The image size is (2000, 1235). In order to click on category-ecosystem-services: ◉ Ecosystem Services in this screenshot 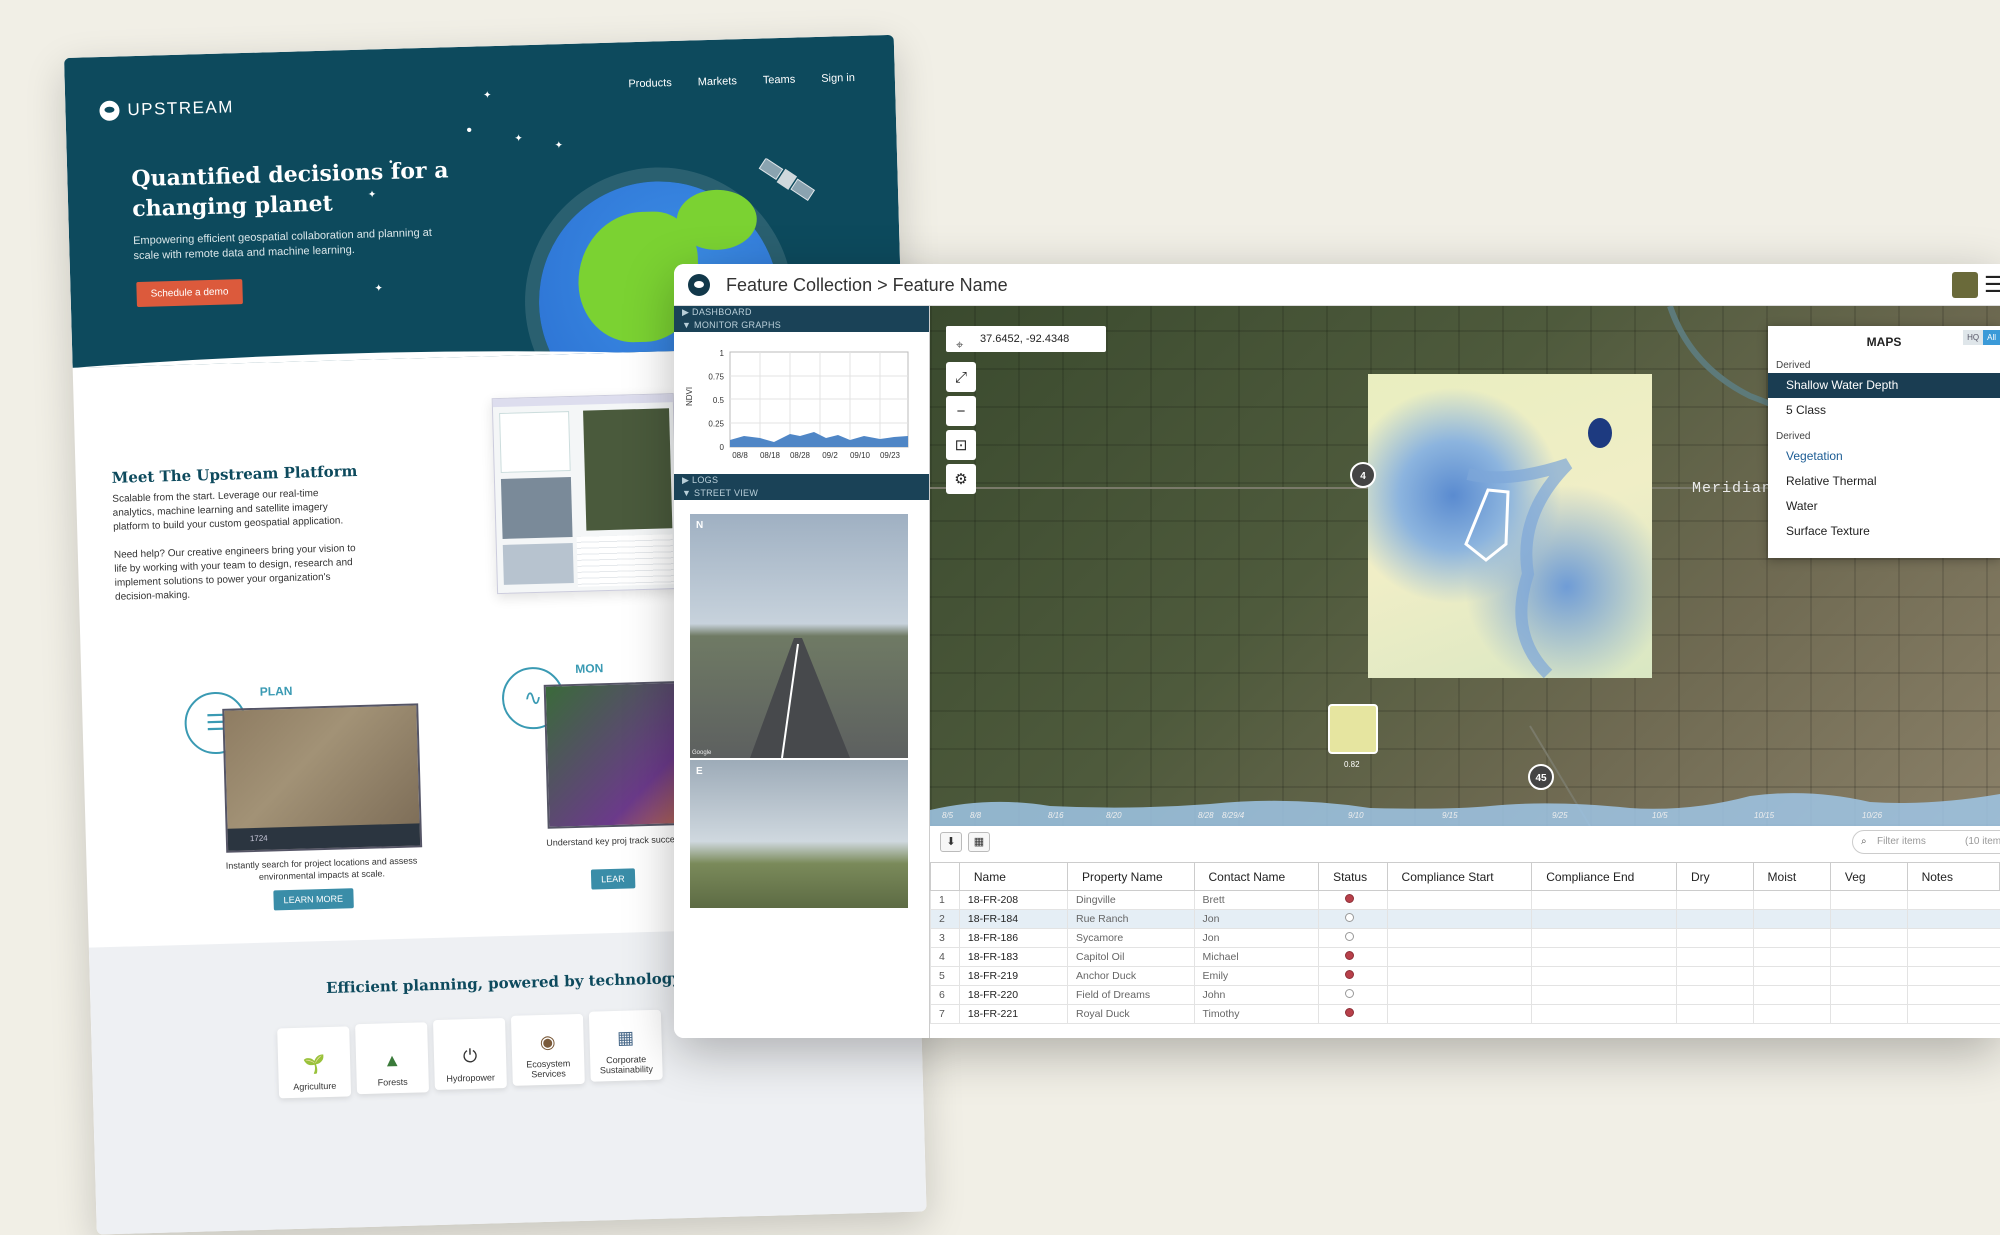, I will do `click(547, 1049)`.